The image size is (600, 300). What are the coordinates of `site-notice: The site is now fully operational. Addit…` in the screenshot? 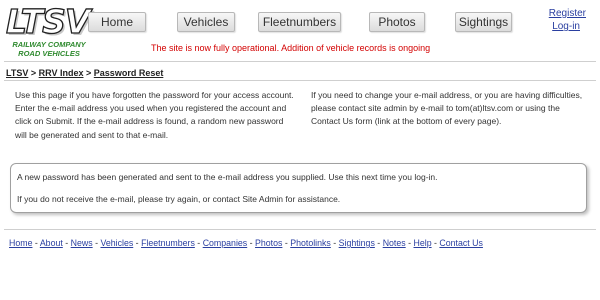 It's located at (291, 48).